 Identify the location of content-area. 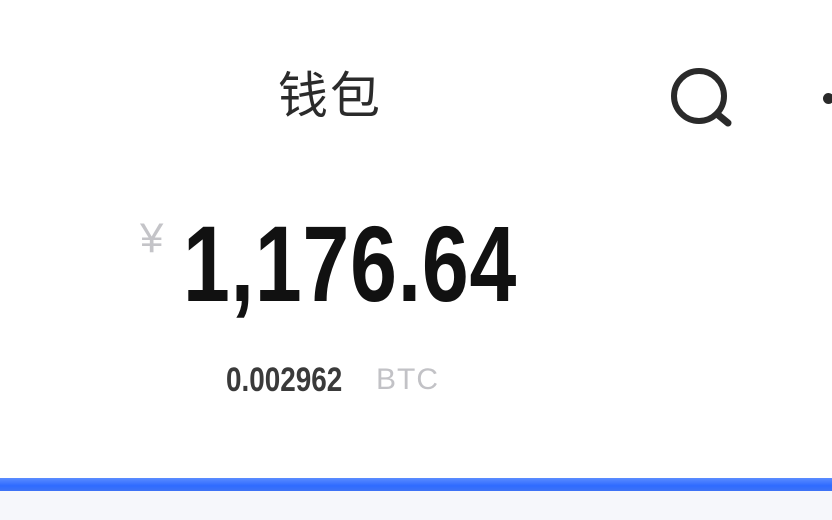
(416, 505).